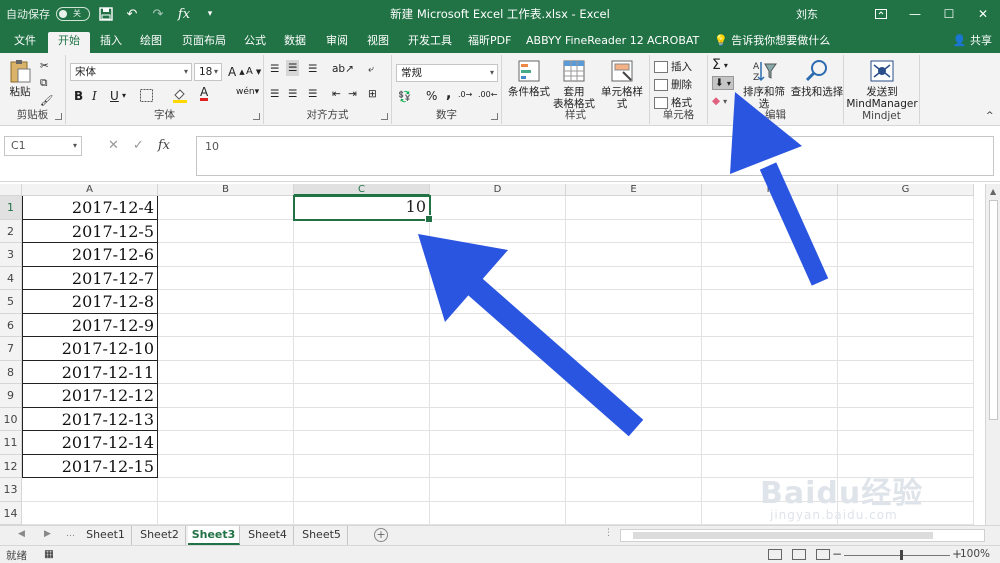  What do you see at coordinates (11, 466) in the screenshot?
I see `row-header-12: 12` at bounding box center [11, 466].